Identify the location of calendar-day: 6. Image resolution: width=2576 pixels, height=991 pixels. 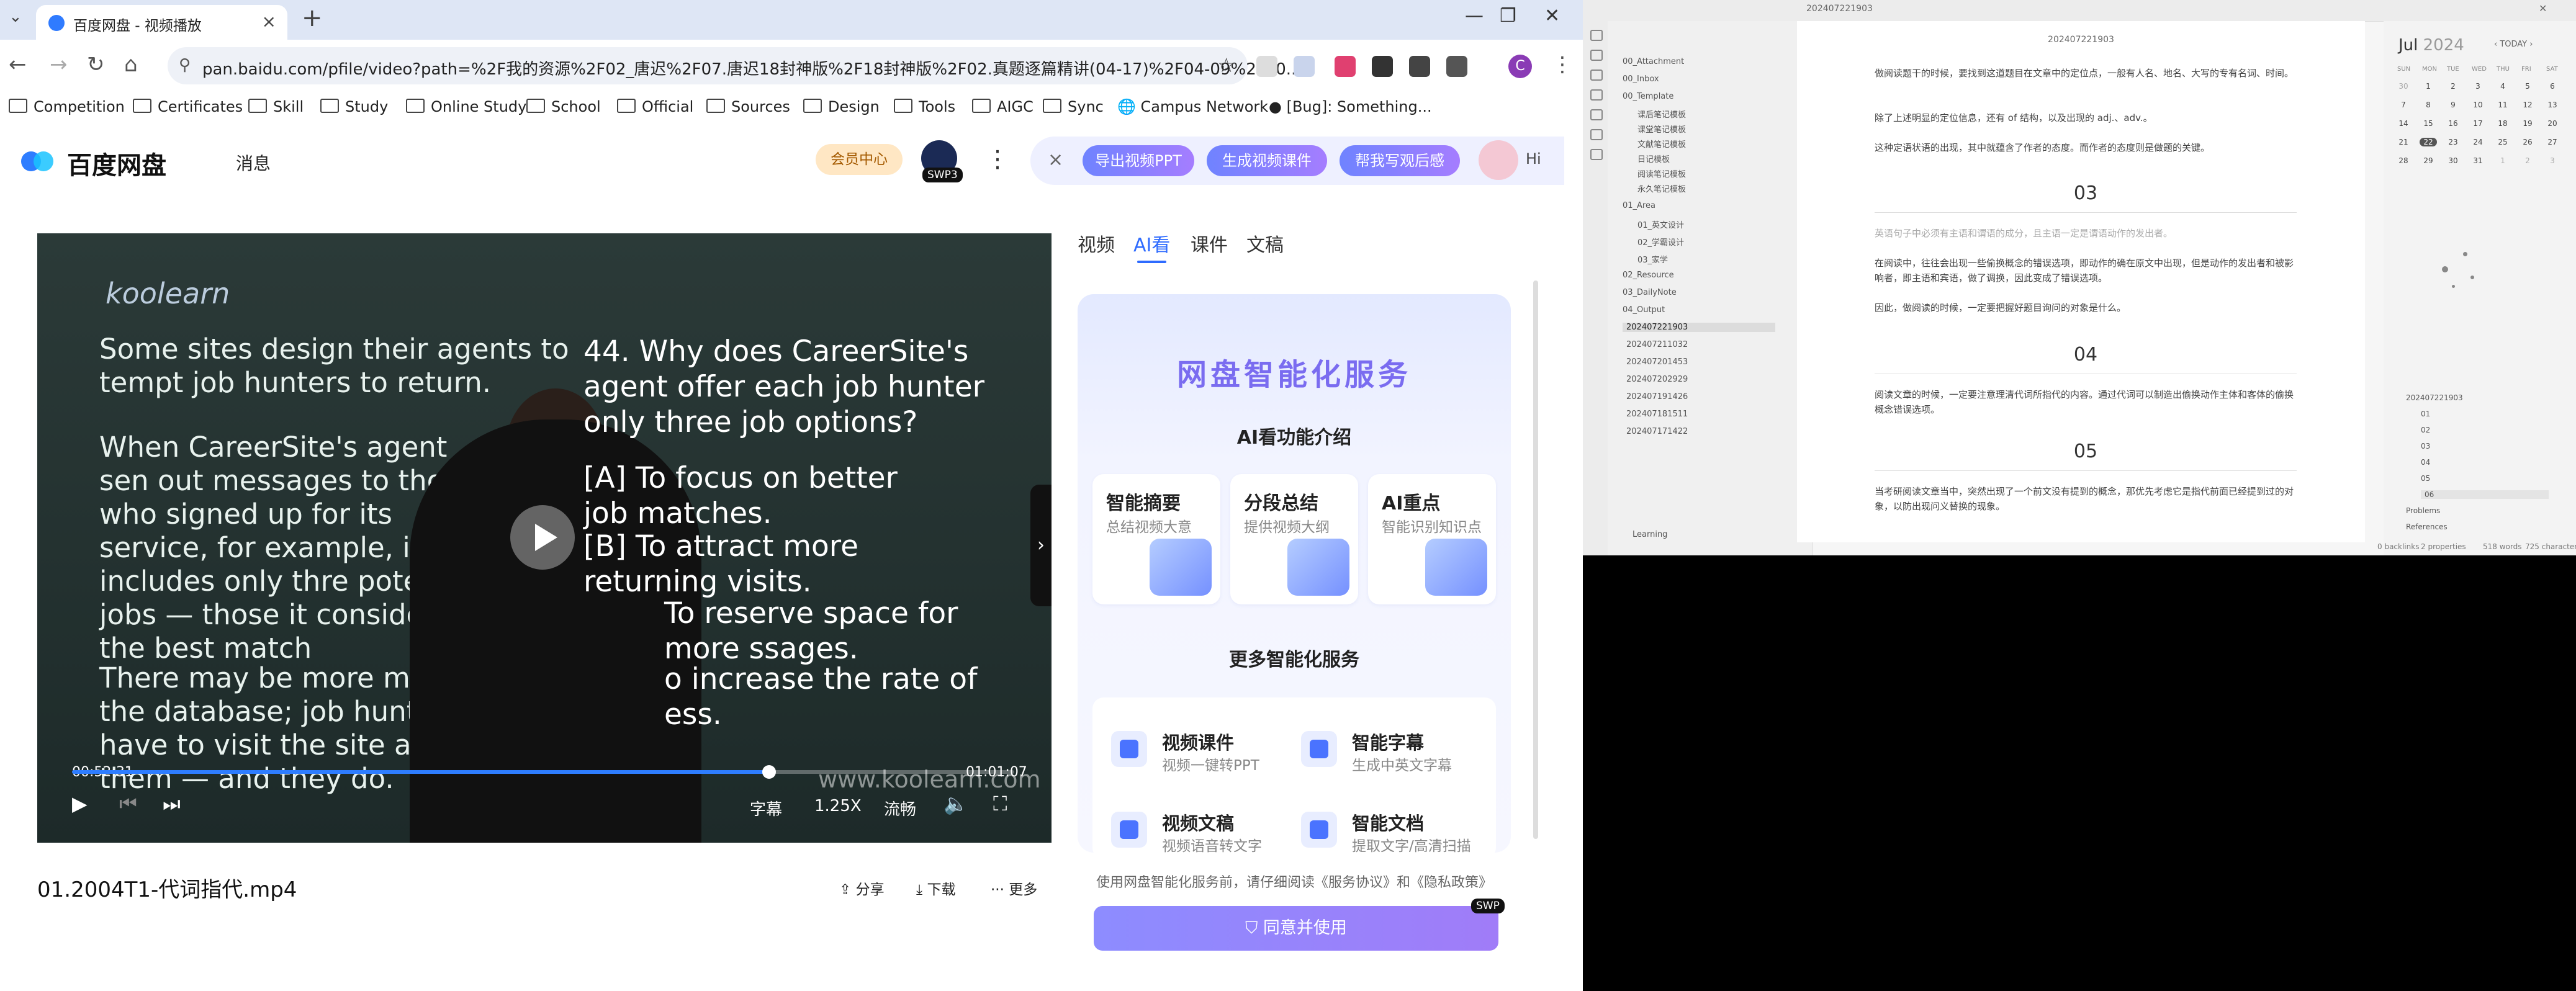
(2552, 87).